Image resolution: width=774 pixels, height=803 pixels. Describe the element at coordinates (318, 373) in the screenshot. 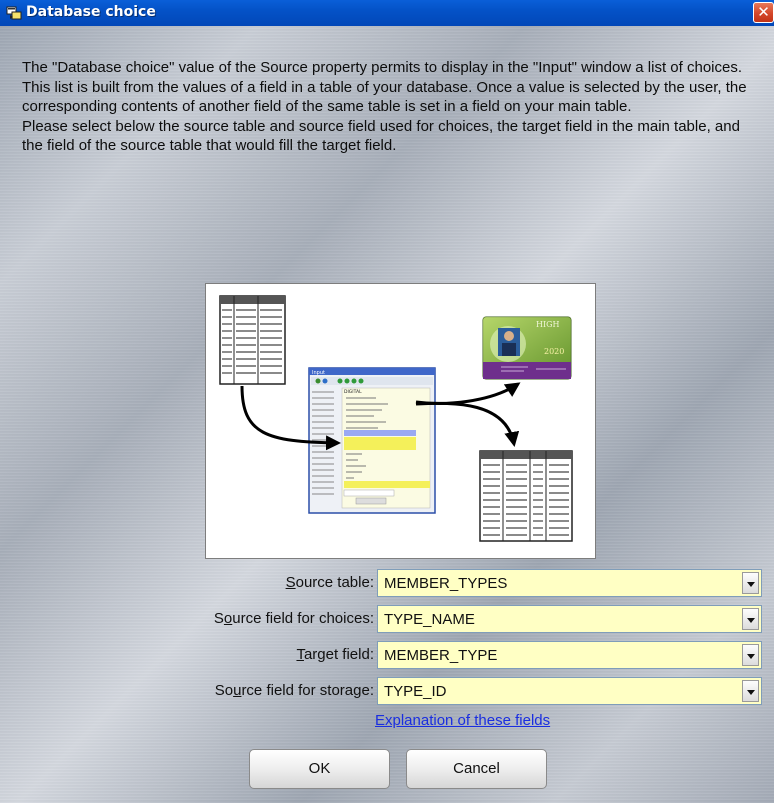

I see `panel-title: Input` at that location.